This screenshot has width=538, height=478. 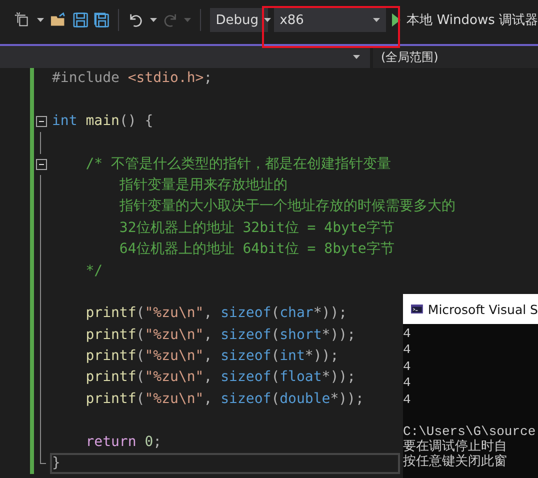 I want to click on platform-dropdown: x86, so click(x=330, y=20).